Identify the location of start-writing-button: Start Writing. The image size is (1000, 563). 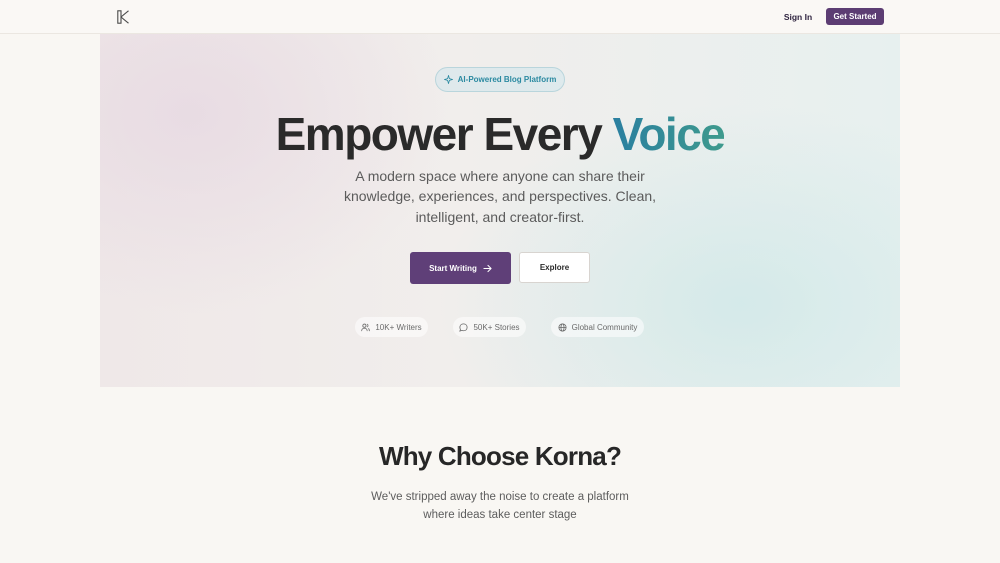
(460, 268).